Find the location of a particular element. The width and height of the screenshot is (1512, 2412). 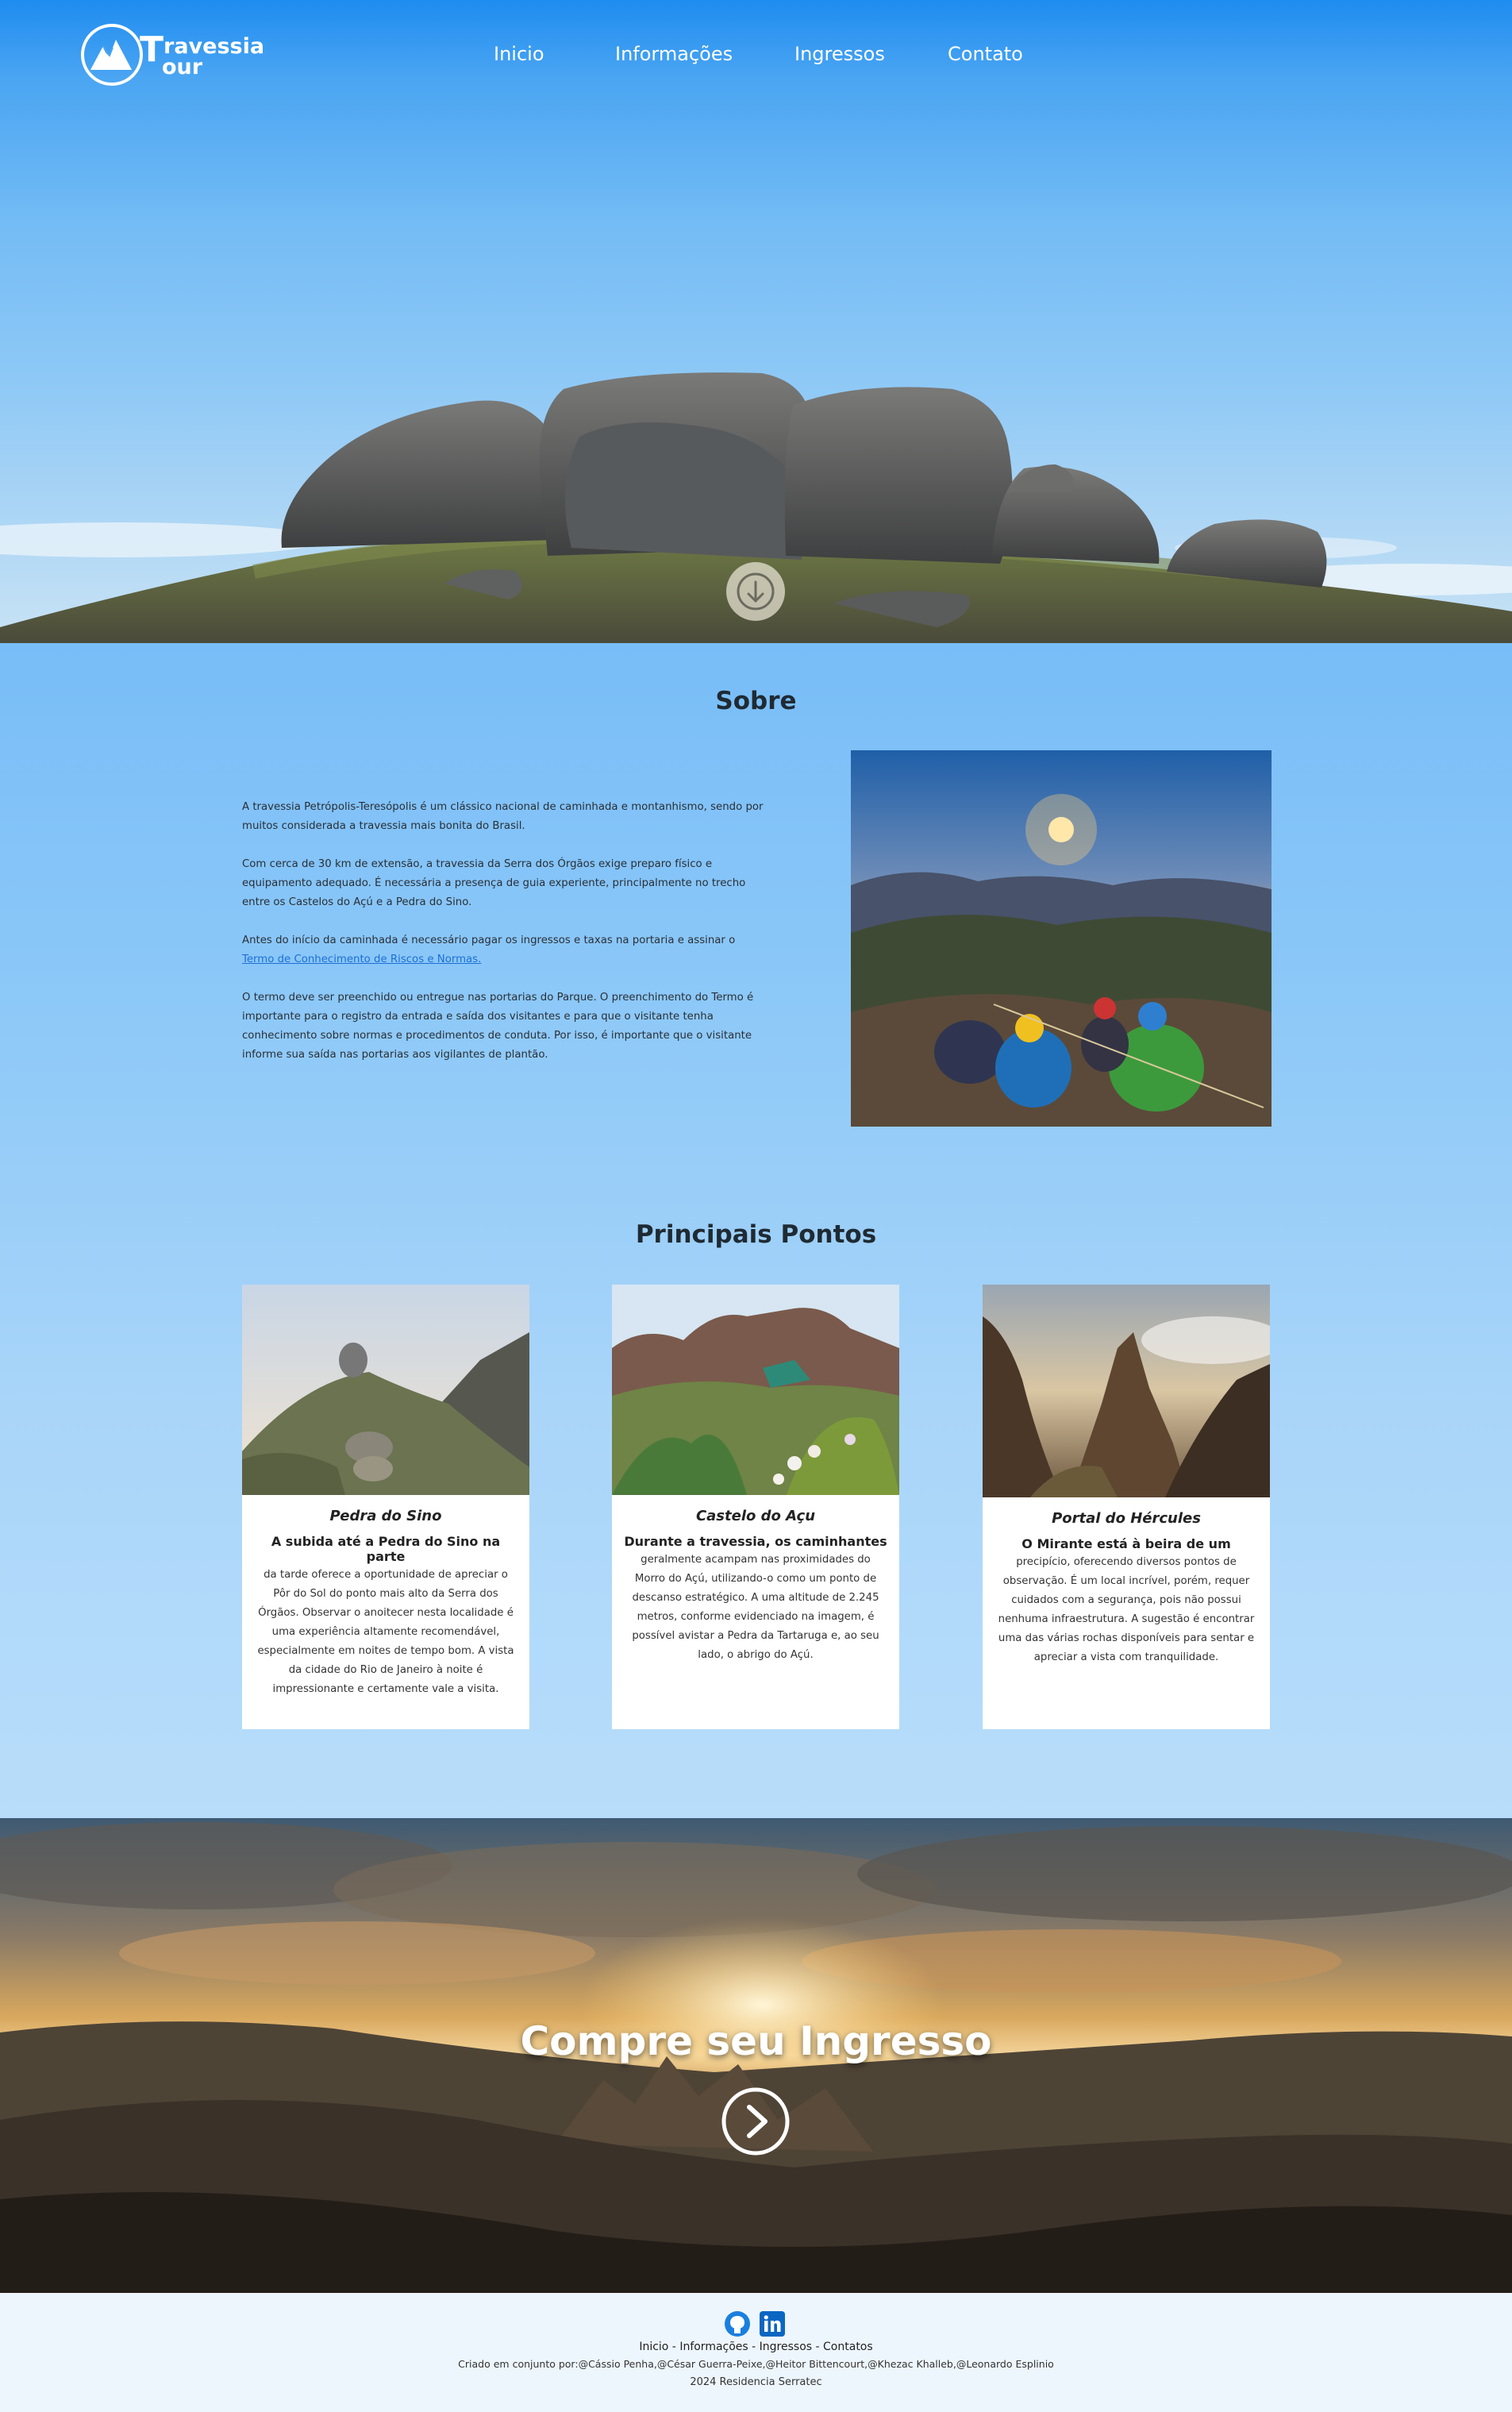

site-logo: Travessia our is located at coordinates (171, 55).